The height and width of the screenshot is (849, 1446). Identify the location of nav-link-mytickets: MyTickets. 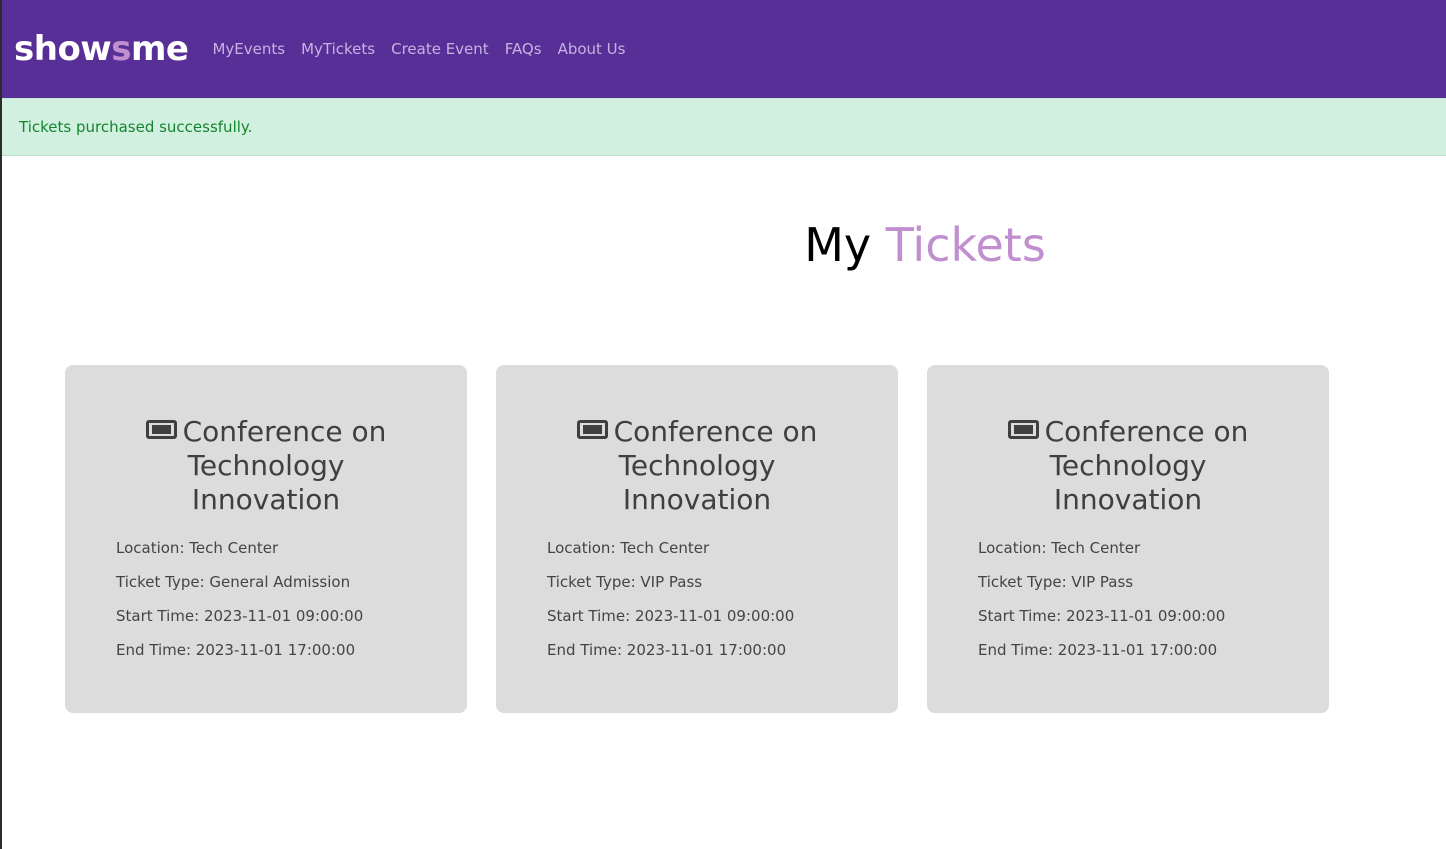
(338, 49).